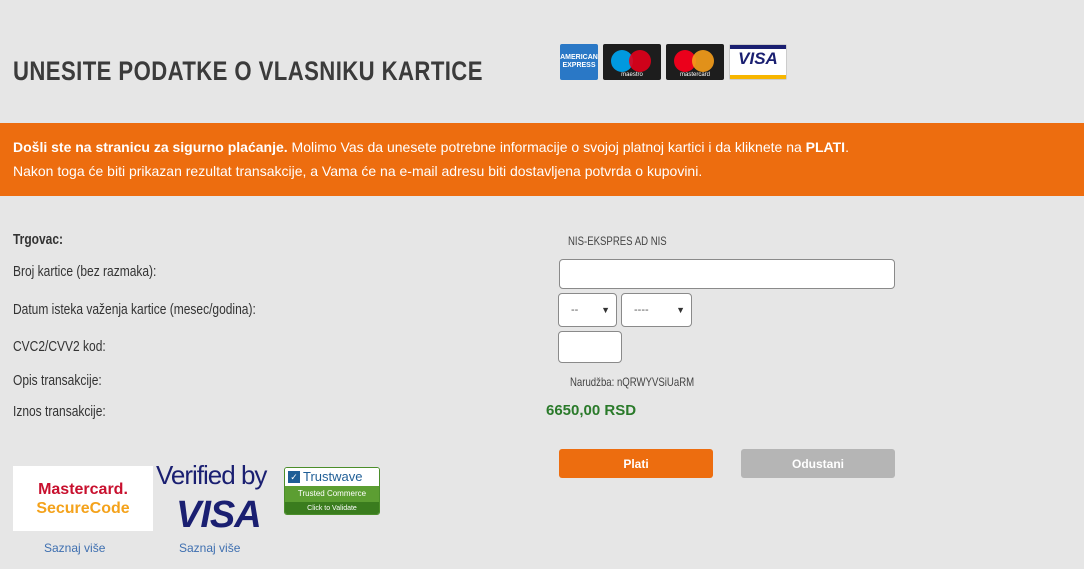 This screenshot has height=569, width=1084. What do you see at coordinates (632, 62) in the screenshot?
I see `maestro-logo: maestro` at bounding box center [632, 62].